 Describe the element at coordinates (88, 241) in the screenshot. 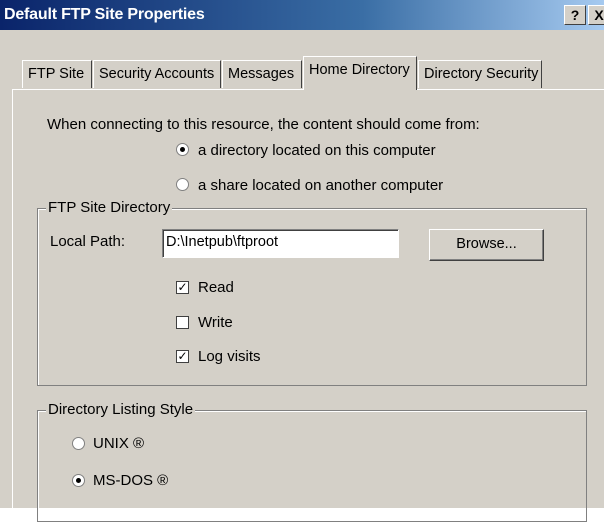

I see `local-path-label: Local Path:` at that location.